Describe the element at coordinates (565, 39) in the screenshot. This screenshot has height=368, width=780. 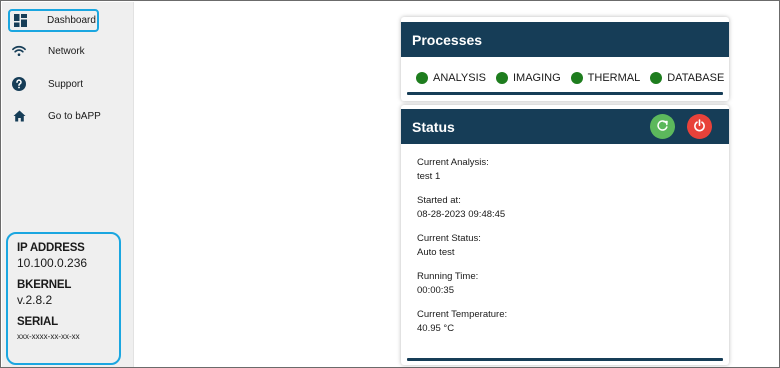
I see `processes-header: Processes` at that location.